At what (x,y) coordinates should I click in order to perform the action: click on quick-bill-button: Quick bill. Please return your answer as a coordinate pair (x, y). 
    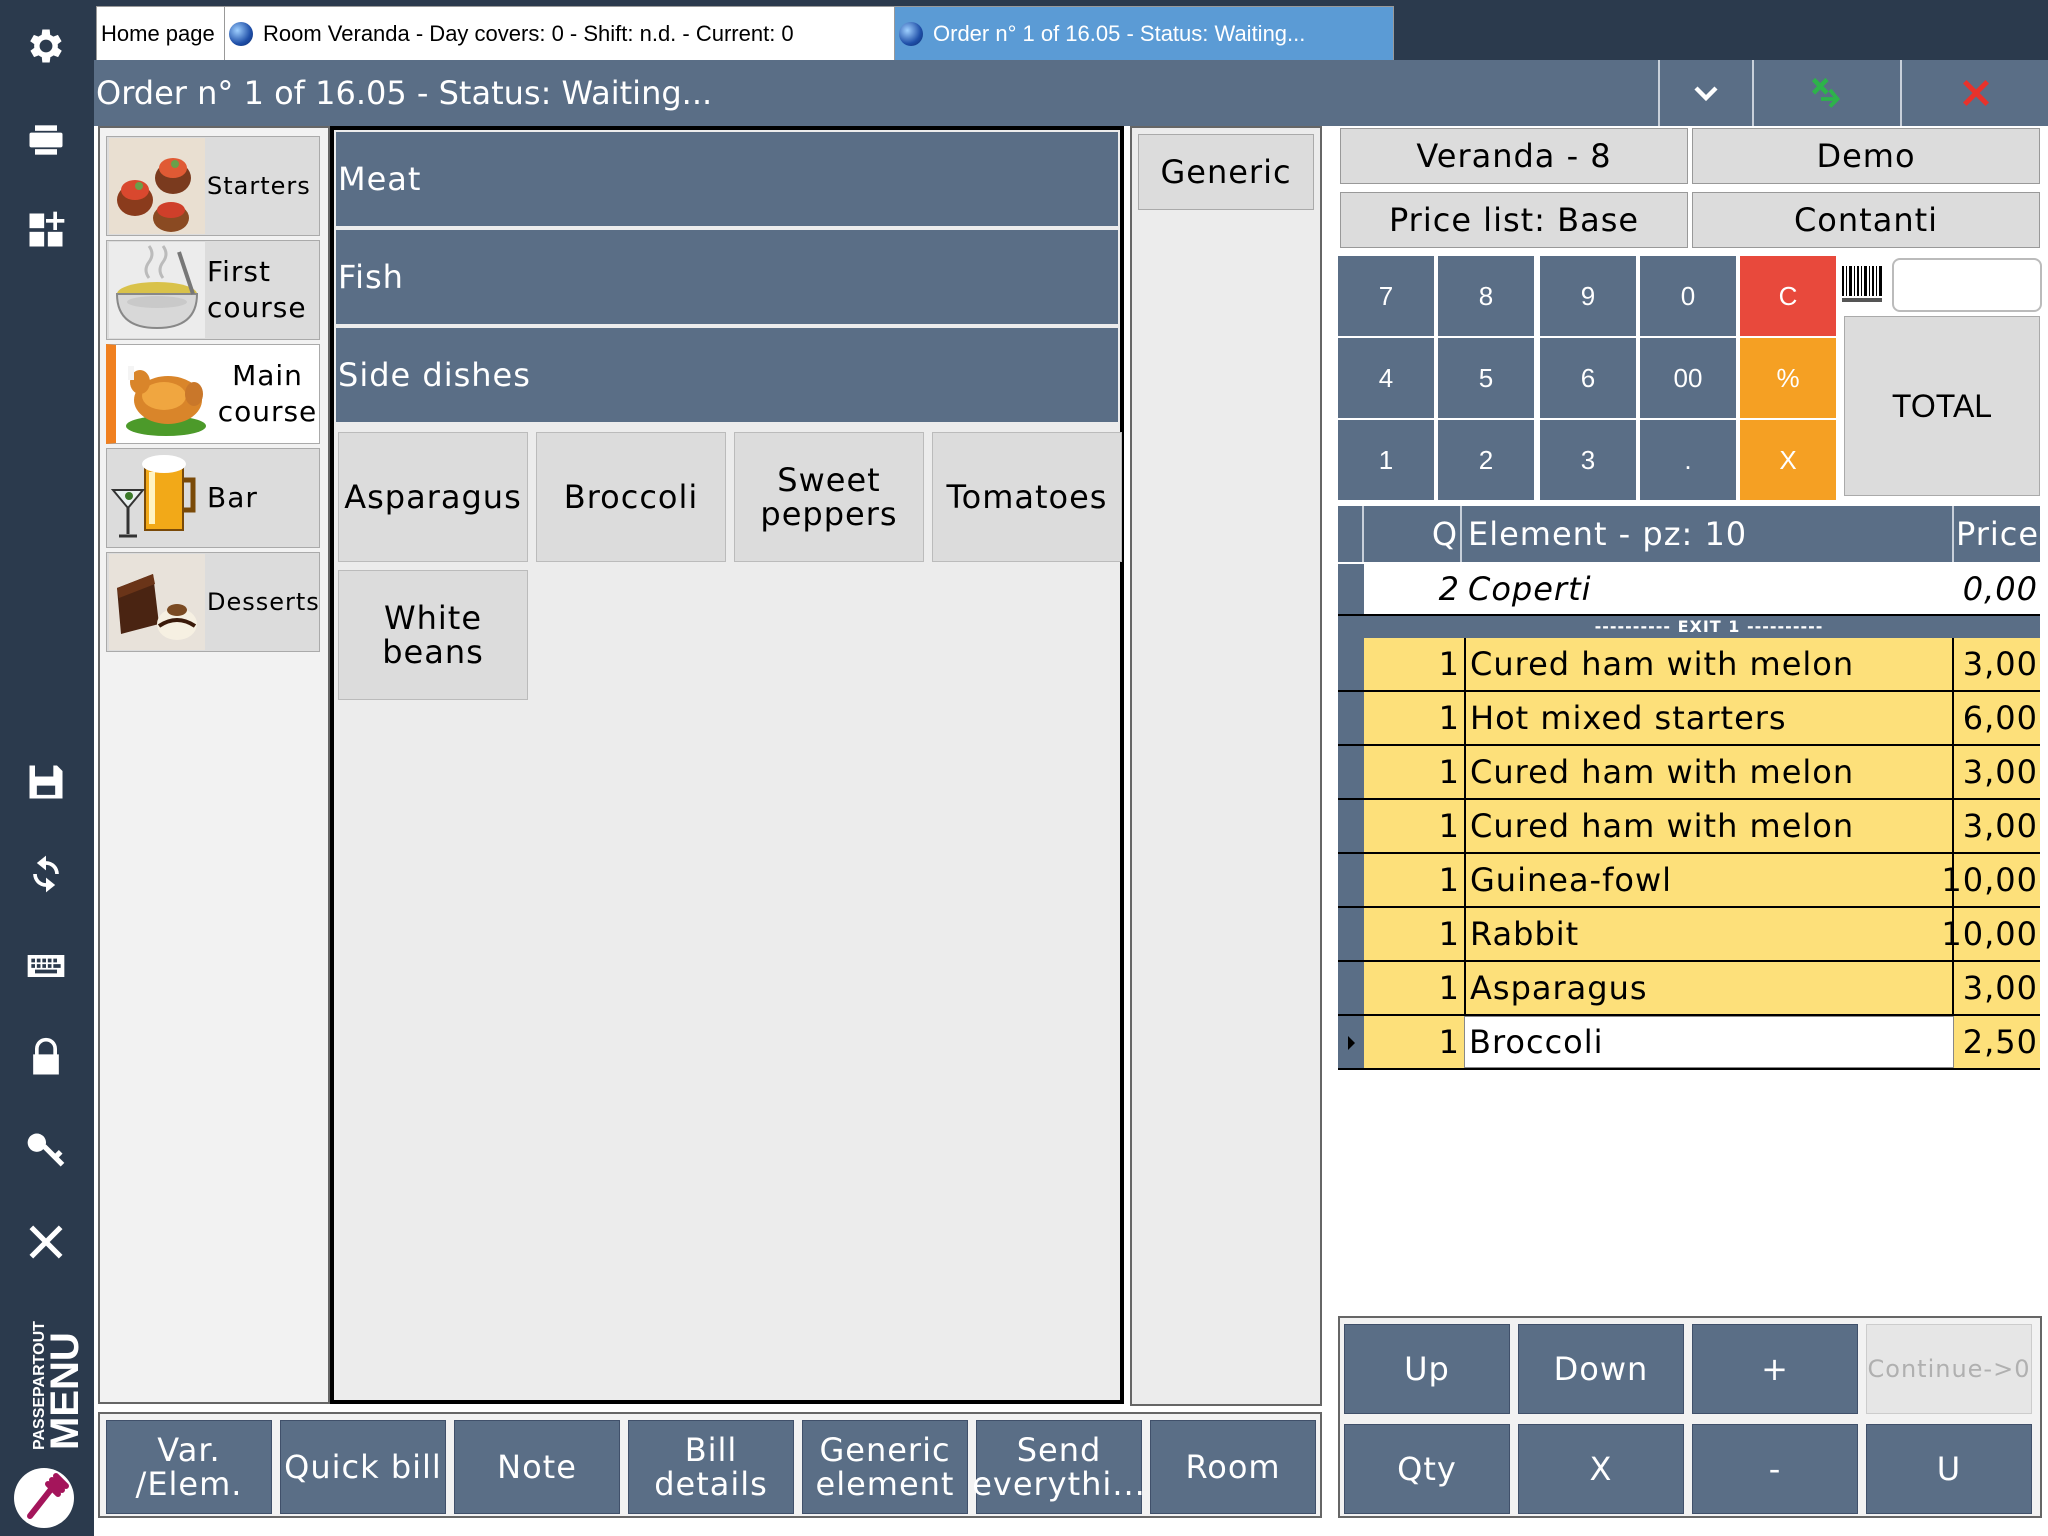
    Looking at the image, I should click on (363, 1467).